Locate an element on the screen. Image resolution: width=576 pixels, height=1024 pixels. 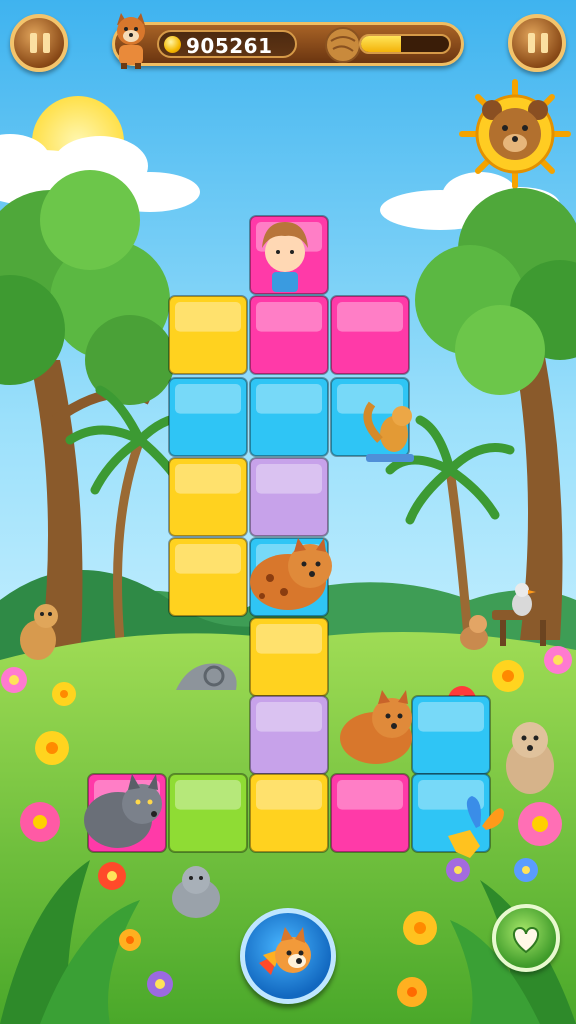
bear-sun-icon is located at coordinates (515, 134).